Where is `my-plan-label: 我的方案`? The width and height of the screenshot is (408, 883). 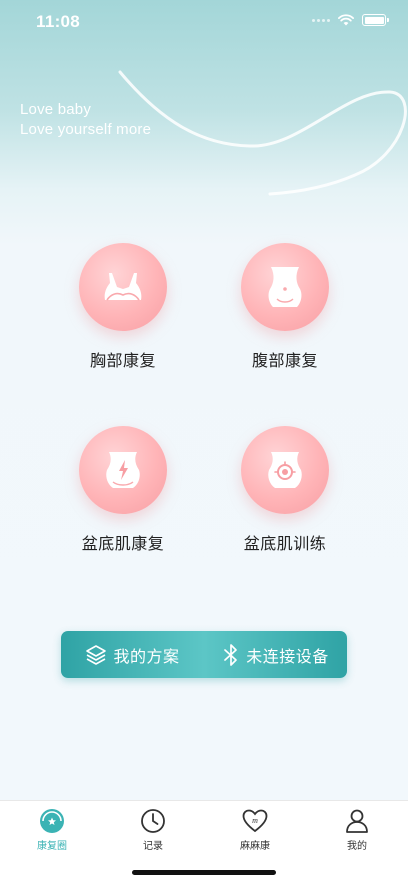 my-plan-label: 我的方案 is located at coordinates (146, 656).